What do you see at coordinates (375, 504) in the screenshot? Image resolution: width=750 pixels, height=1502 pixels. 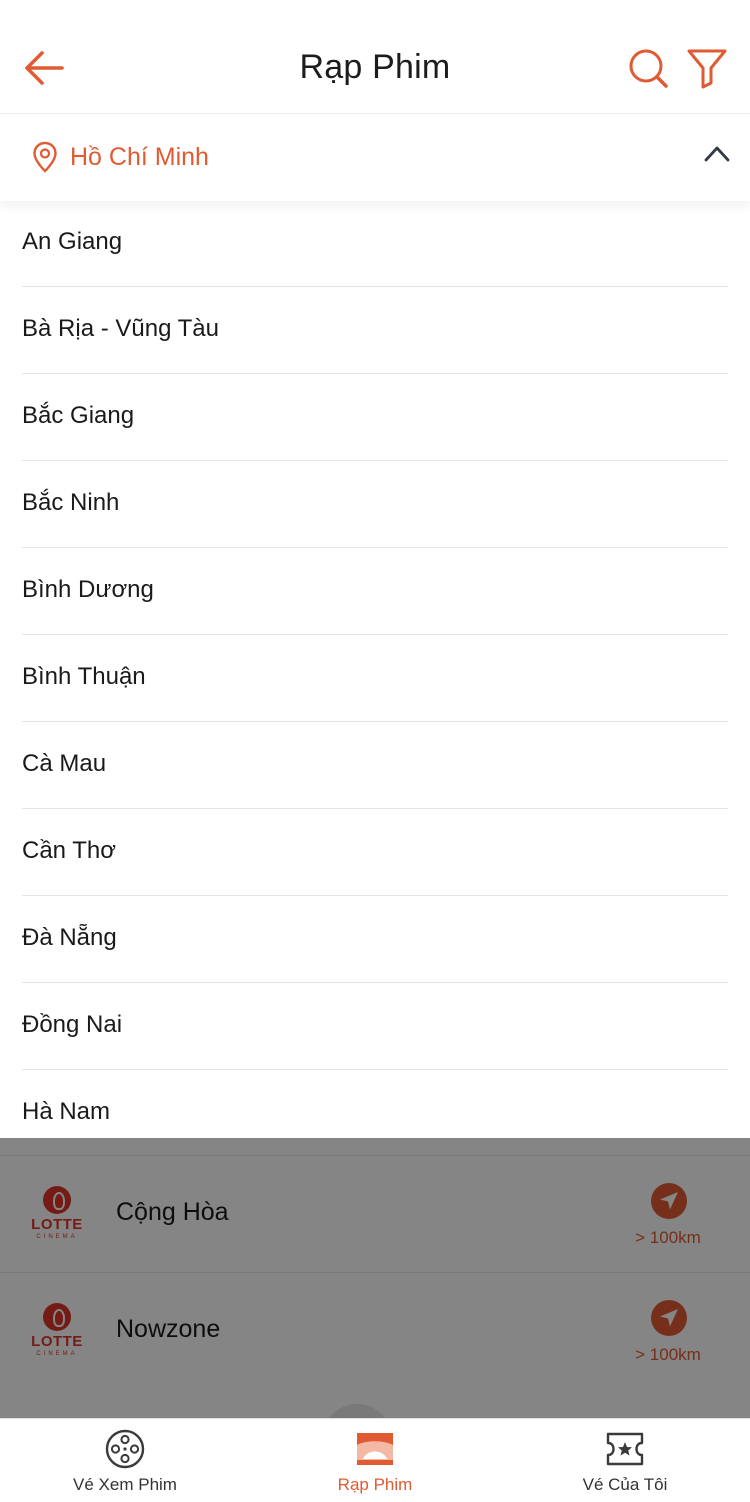 I see `province-item: Bắc Ninh` at bounding box center [375, 504].